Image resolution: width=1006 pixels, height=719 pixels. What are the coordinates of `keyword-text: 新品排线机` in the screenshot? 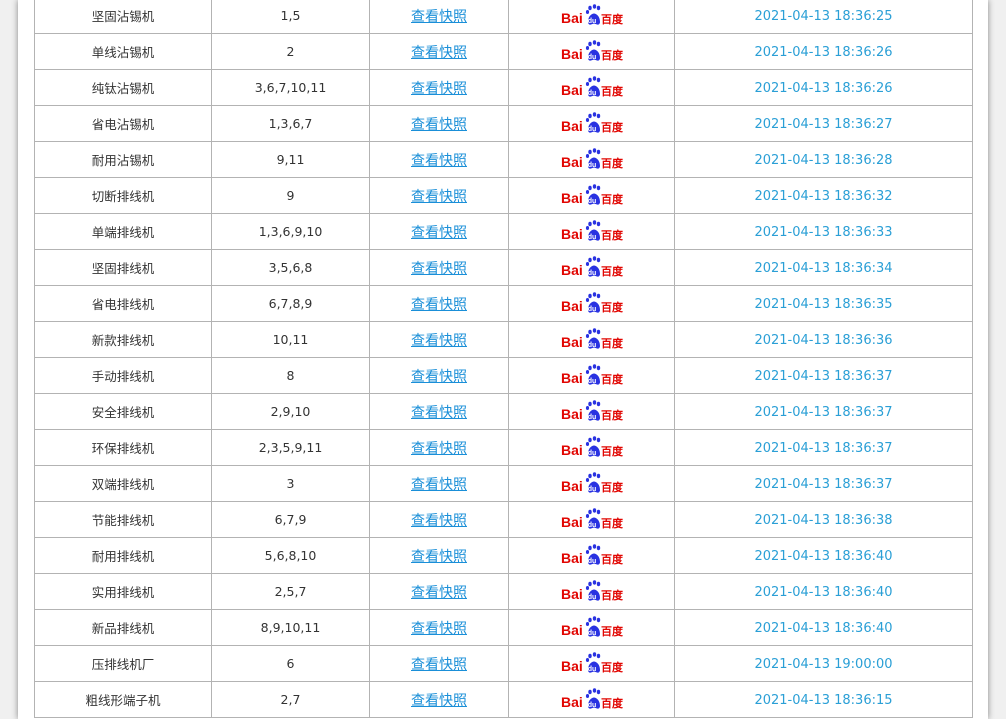 It's located at (123, 628).